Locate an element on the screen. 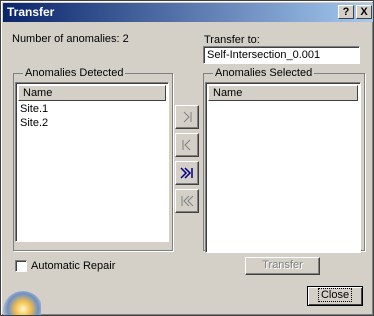 This screenshot has width=374, height=316. close-window-button: X is located at coordinates (364, 12).